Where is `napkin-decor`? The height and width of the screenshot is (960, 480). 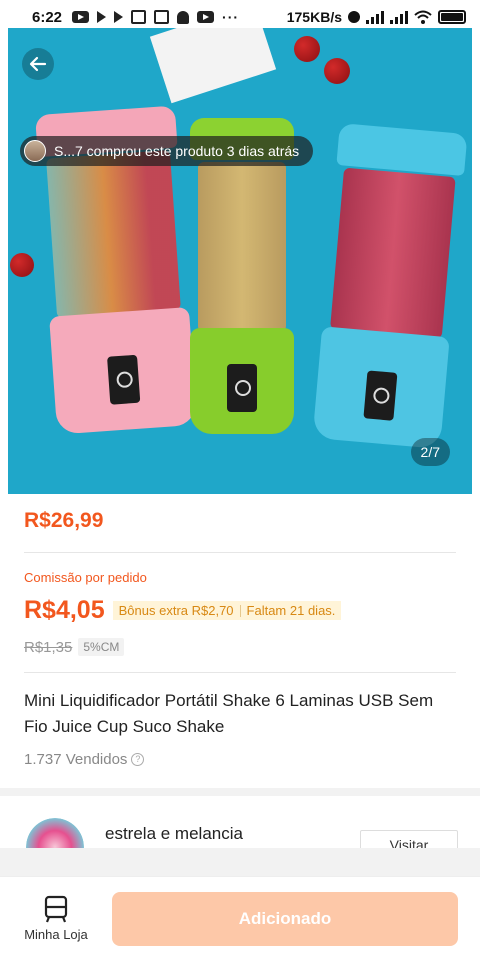
napkin-decor is located at coordinates (213, 66).